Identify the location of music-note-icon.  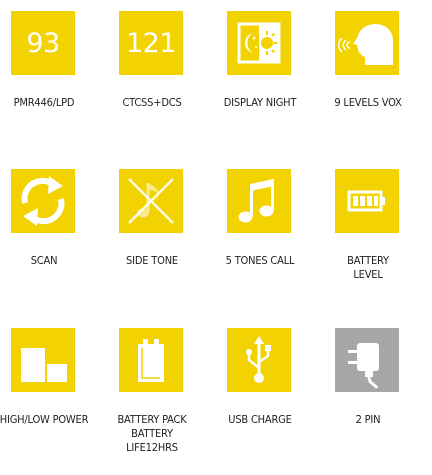
(256, 201).